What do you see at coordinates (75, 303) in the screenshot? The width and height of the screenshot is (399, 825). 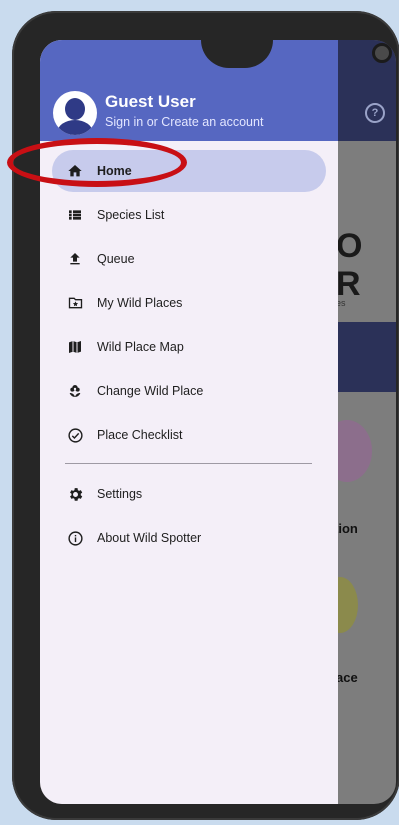 I see `folder-star-icon` at bounding box center [75, 303].